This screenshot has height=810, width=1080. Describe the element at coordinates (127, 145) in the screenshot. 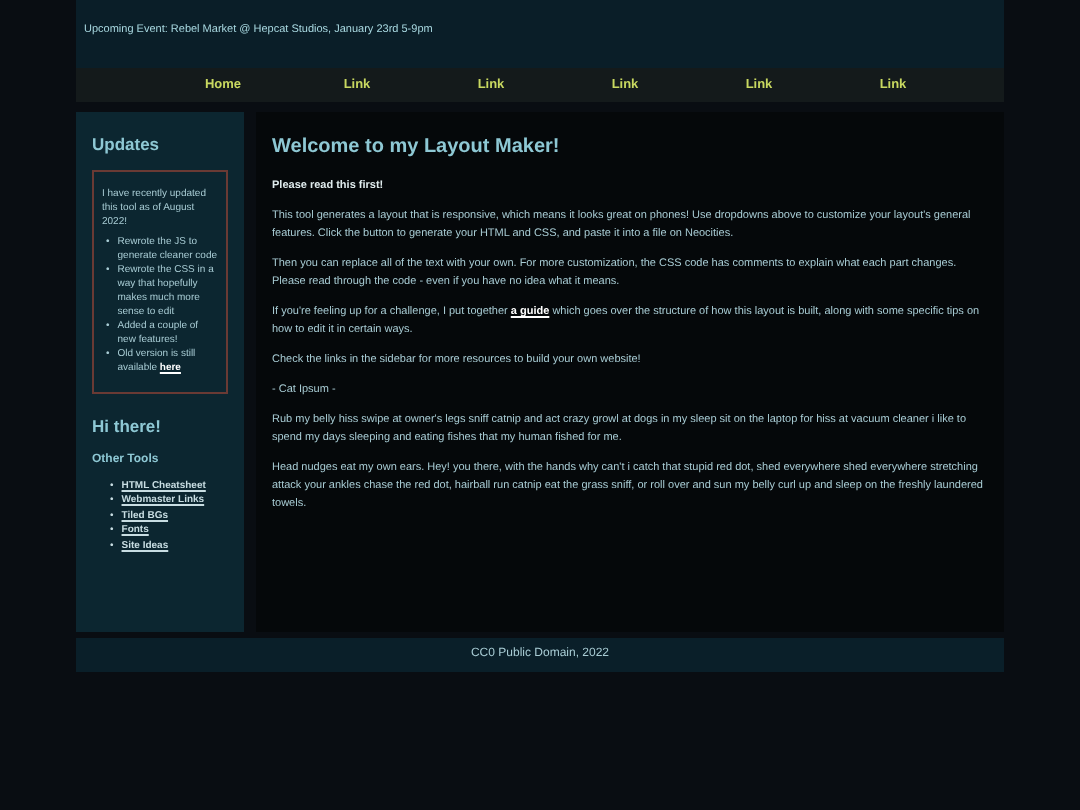

I see `sidebar-title: Updates` at that location.